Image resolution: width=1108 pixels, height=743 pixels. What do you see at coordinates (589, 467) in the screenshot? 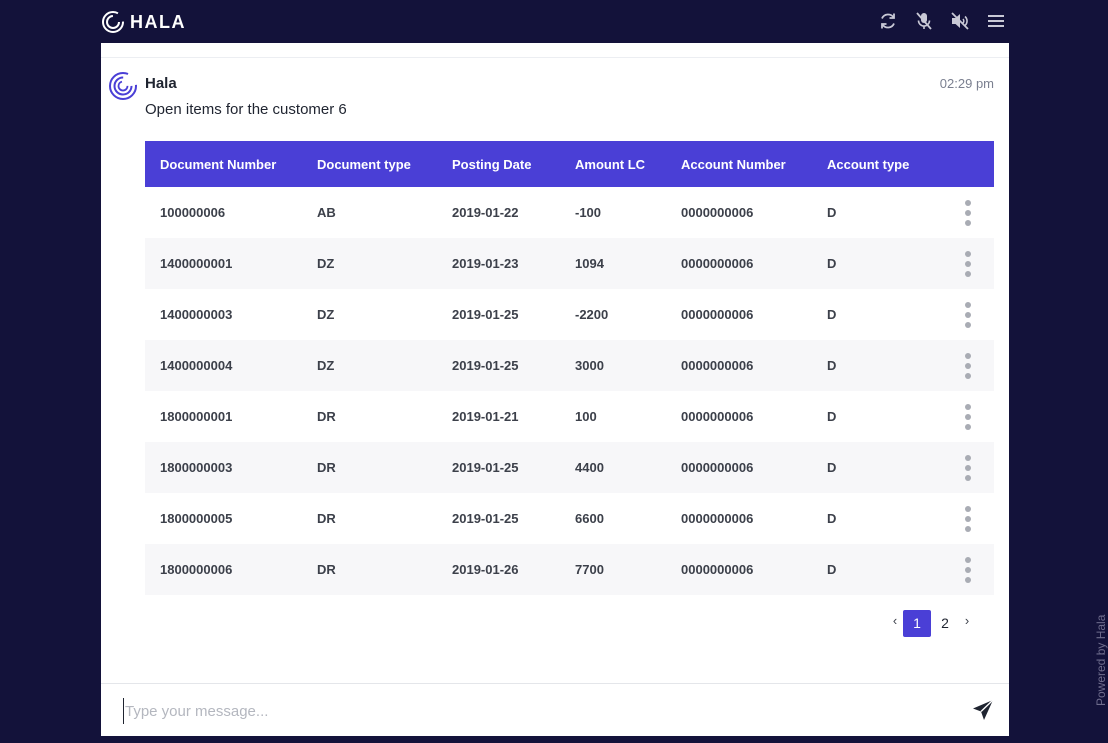
I see `cell-amount-lc: 4400` at bounding box center [589, 467].